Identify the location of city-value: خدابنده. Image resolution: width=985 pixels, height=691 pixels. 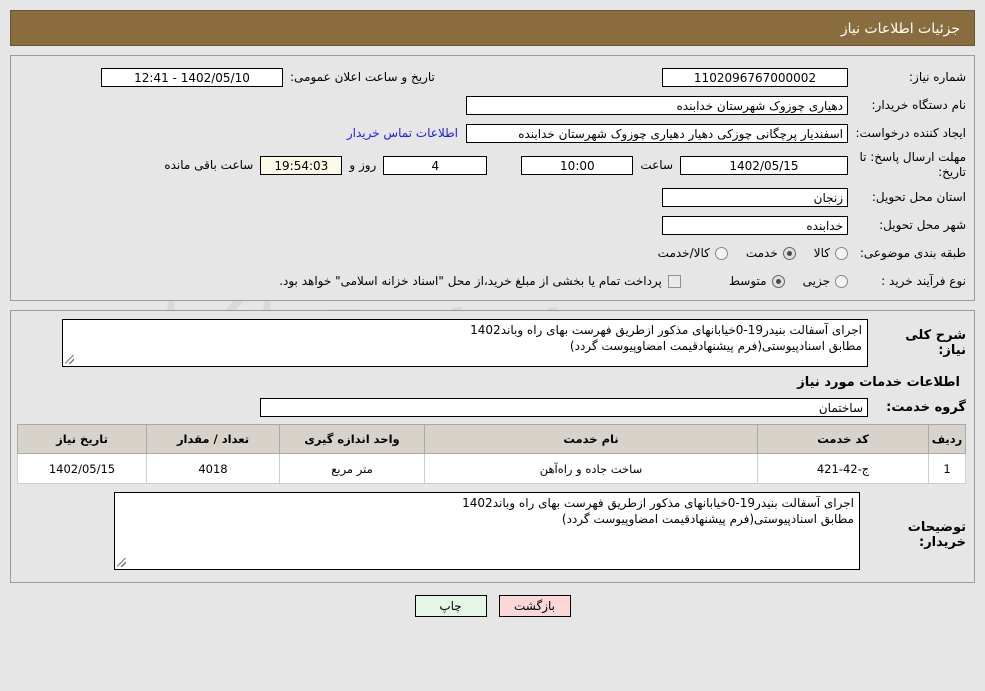
(755, 225).